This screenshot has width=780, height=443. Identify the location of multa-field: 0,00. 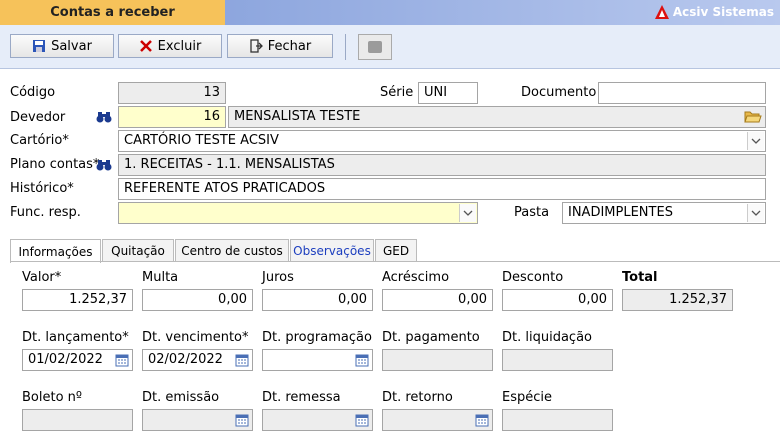
(197, 300).